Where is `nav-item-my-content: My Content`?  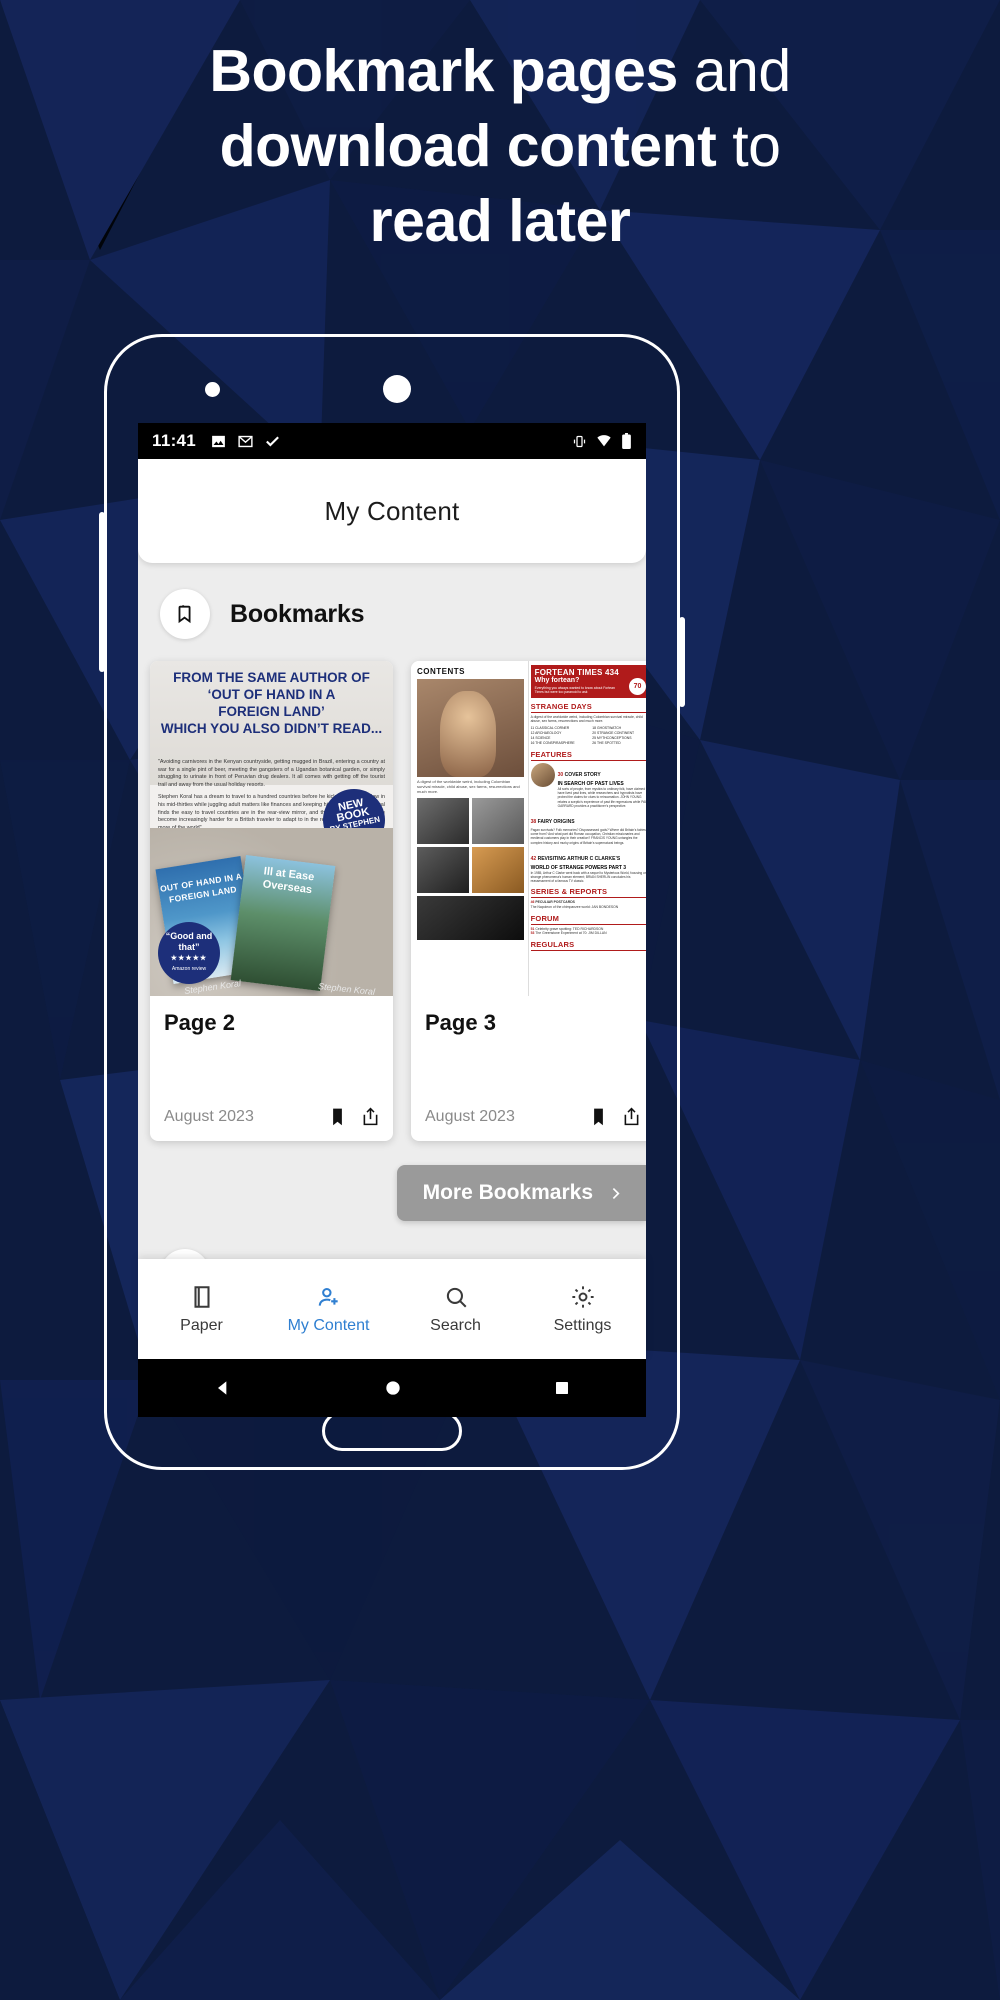 nav-item-my-content: My Content is located at coordinates (328, 1309).